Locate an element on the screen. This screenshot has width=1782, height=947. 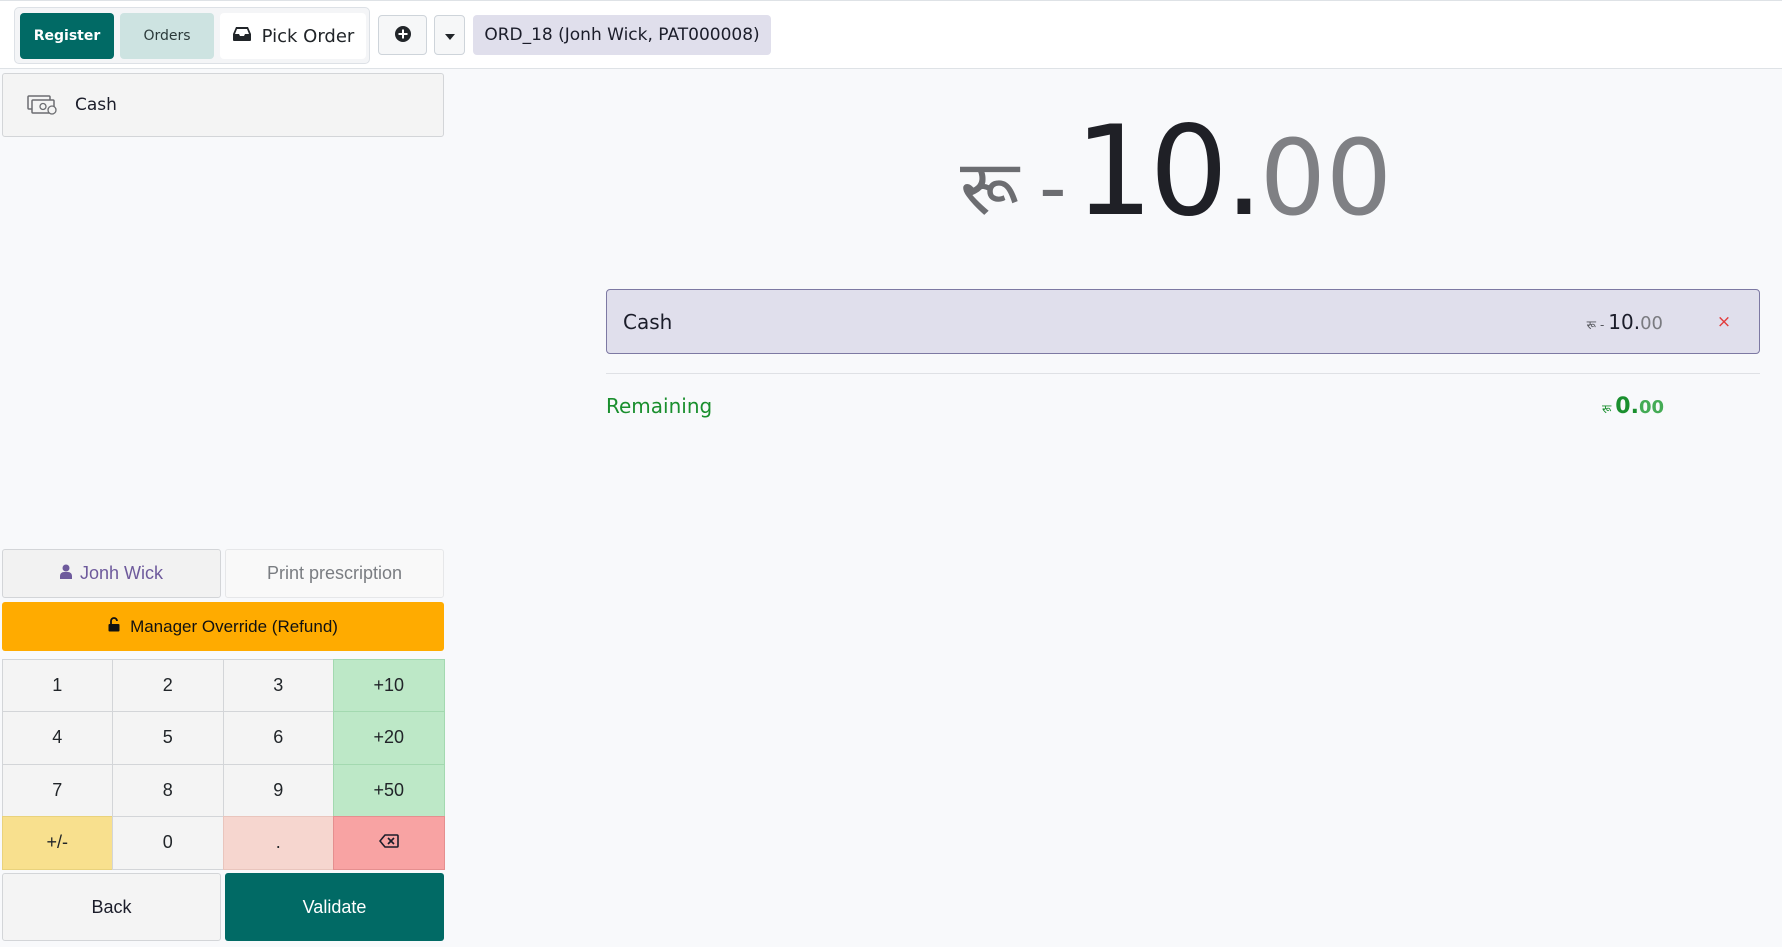
remaining-amount: रू 0. 00 is located at coordinates (1633, 406).